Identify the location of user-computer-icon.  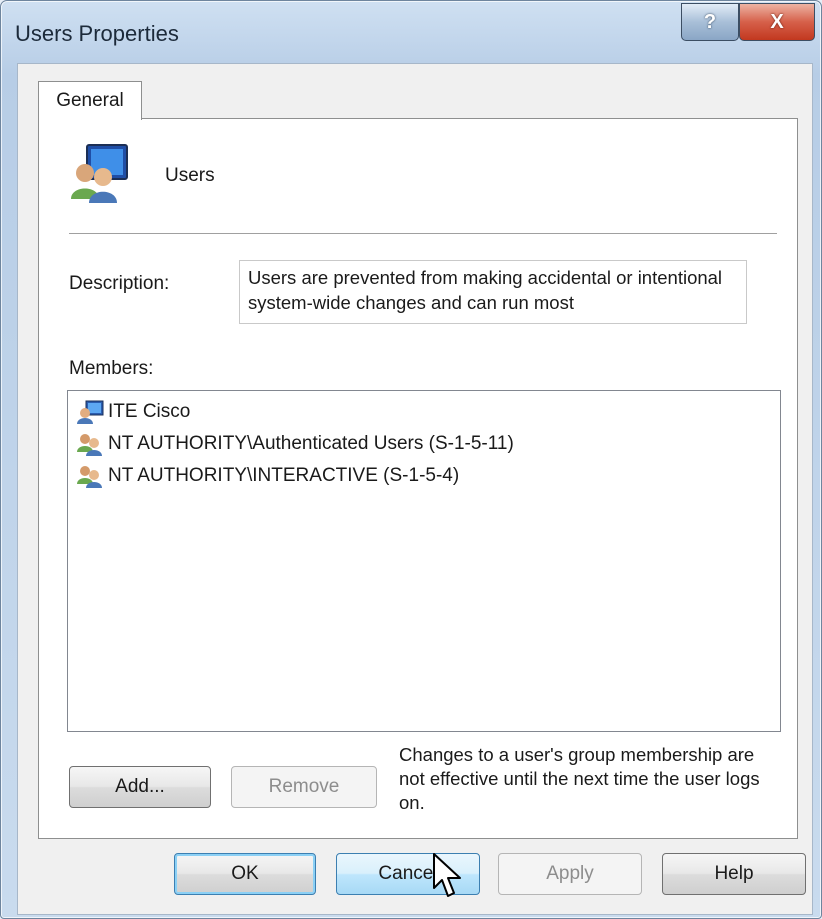
(90, 412).